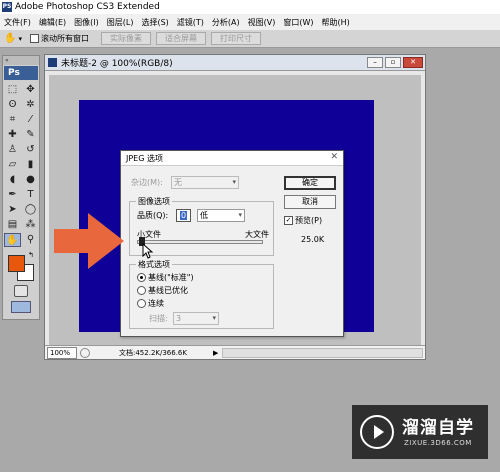  What do you see at coordinates (21, 307) in the screenshot?
I see `screen-mode-icon` at bounding box center [21, 307].